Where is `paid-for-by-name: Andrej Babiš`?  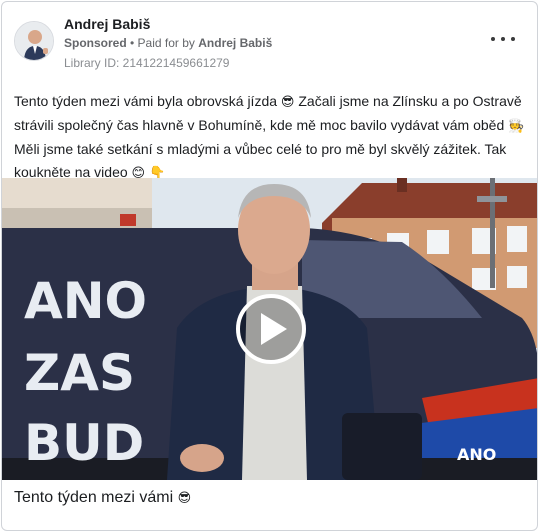
paid-for-by-name: Andrej Babiš is located at coordinates (235, 43).